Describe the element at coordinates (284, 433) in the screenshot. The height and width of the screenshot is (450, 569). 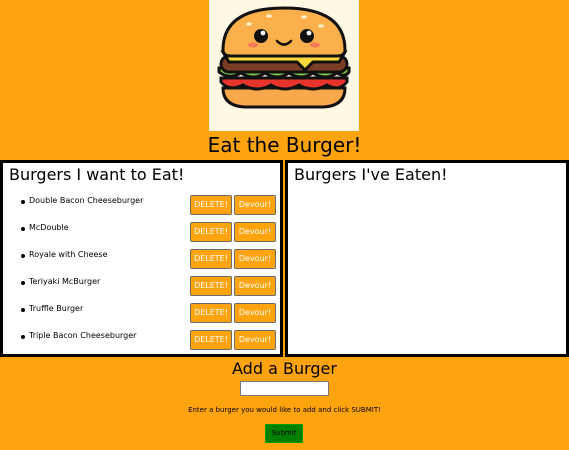
I see `submit-button: Submit` at that location.